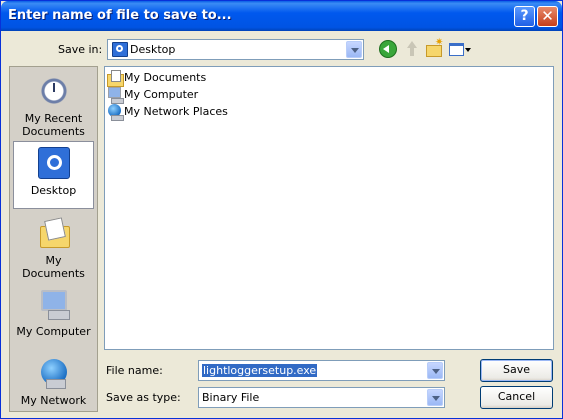  I want to click on file-name-field: lightloggersetup.exe, so click(321, 370).